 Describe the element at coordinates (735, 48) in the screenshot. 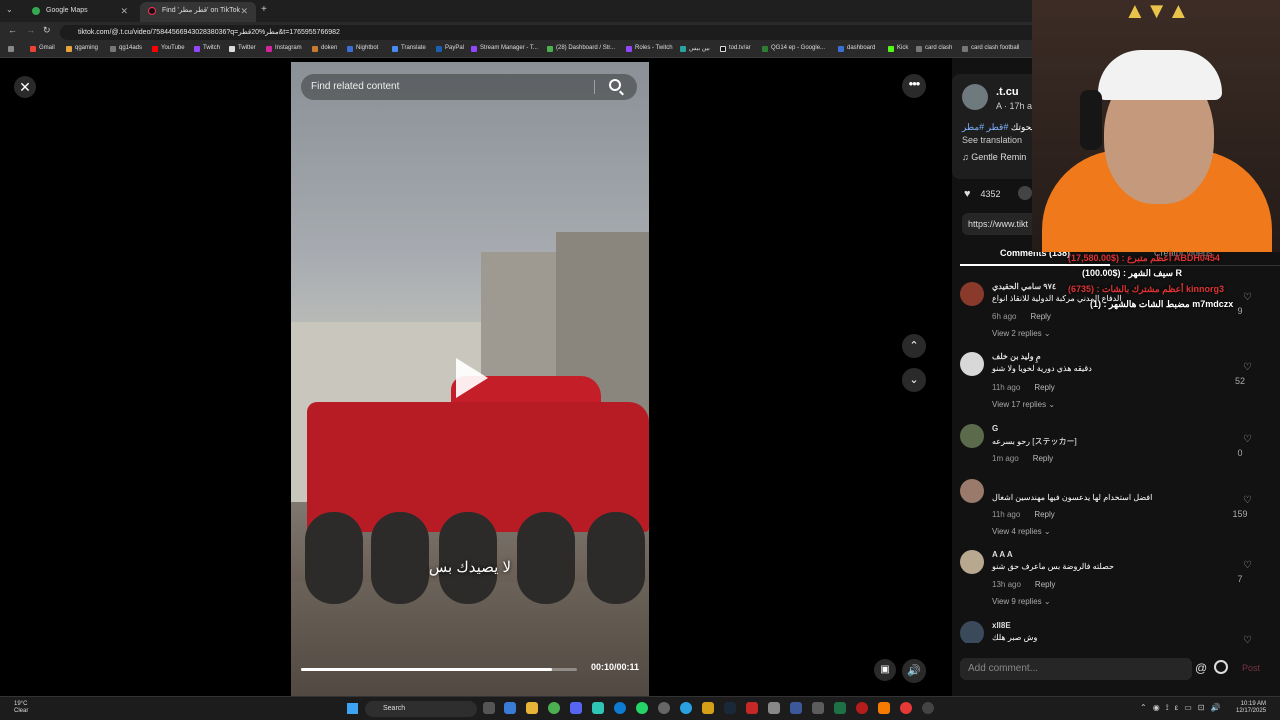

I see `bookmark-tod: tod.tv/ar` at that location.